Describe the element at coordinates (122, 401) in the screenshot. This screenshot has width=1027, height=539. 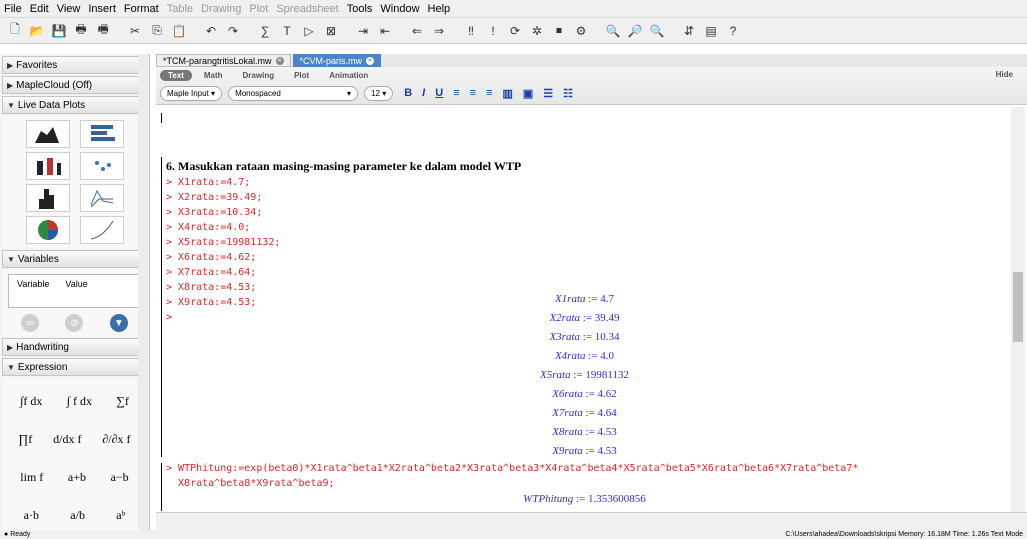
I see `sum-icon: ∑f` at that location.